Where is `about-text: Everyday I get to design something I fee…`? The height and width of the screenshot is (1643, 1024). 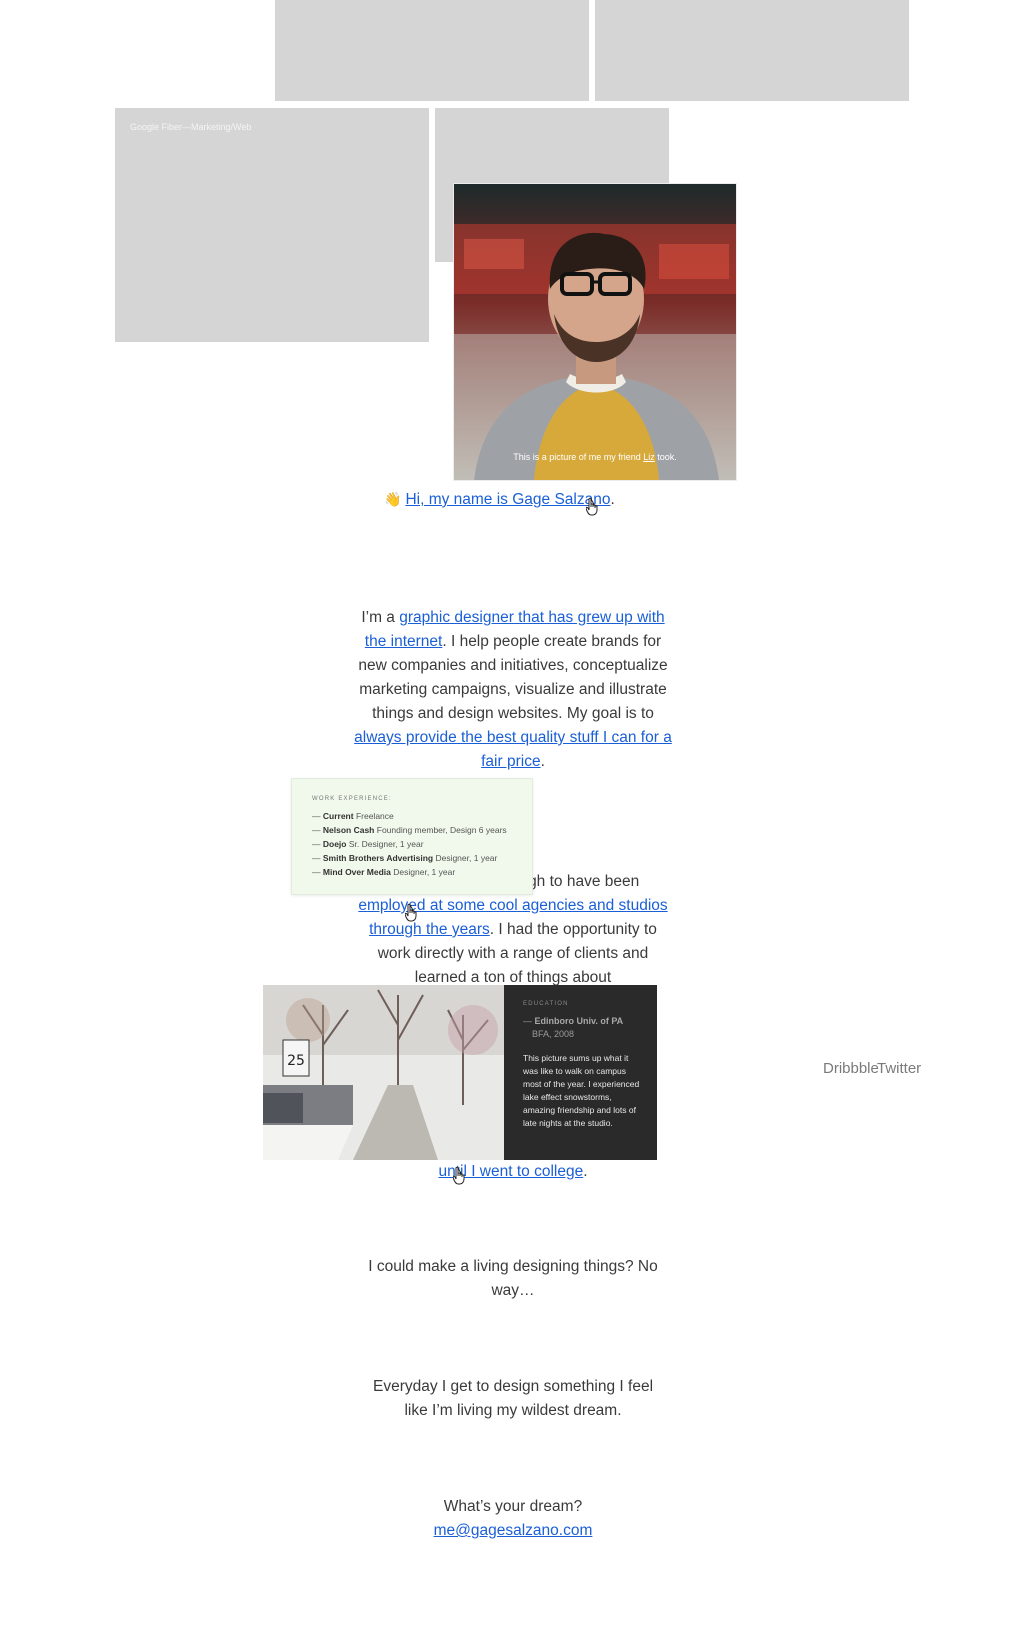
about-text: Everyday I get to design something I fee… is located at coordinates (513, 1398).